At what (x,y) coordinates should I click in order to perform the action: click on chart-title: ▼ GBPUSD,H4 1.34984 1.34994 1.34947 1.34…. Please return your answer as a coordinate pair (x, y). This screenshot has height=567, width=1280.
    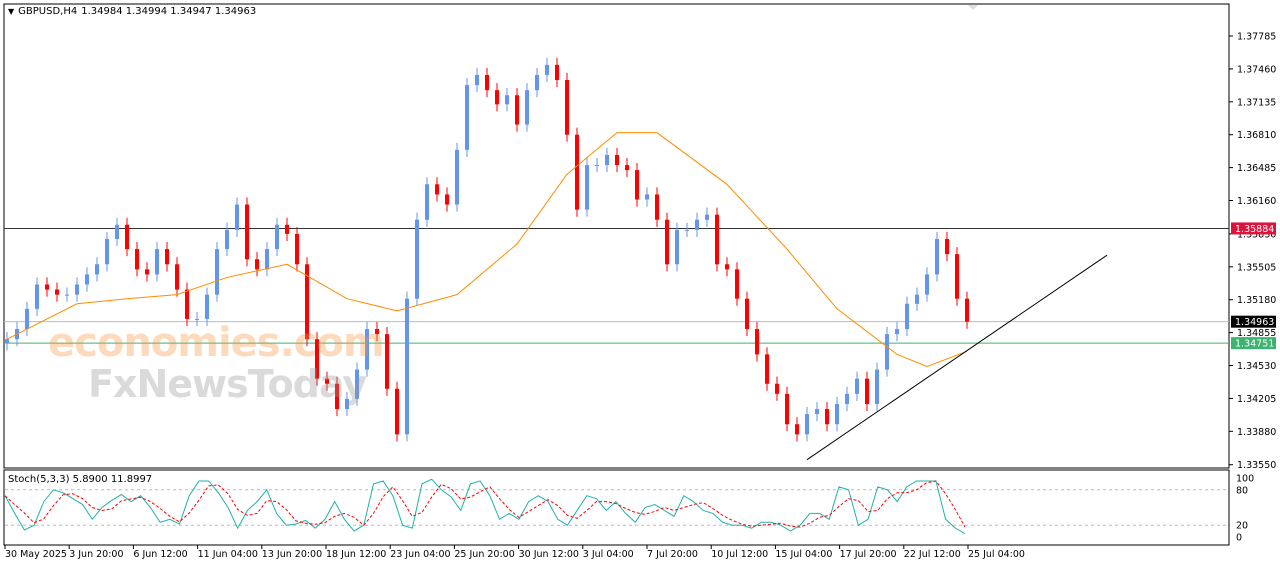
    Looking at the image, I should click on (132, 11).